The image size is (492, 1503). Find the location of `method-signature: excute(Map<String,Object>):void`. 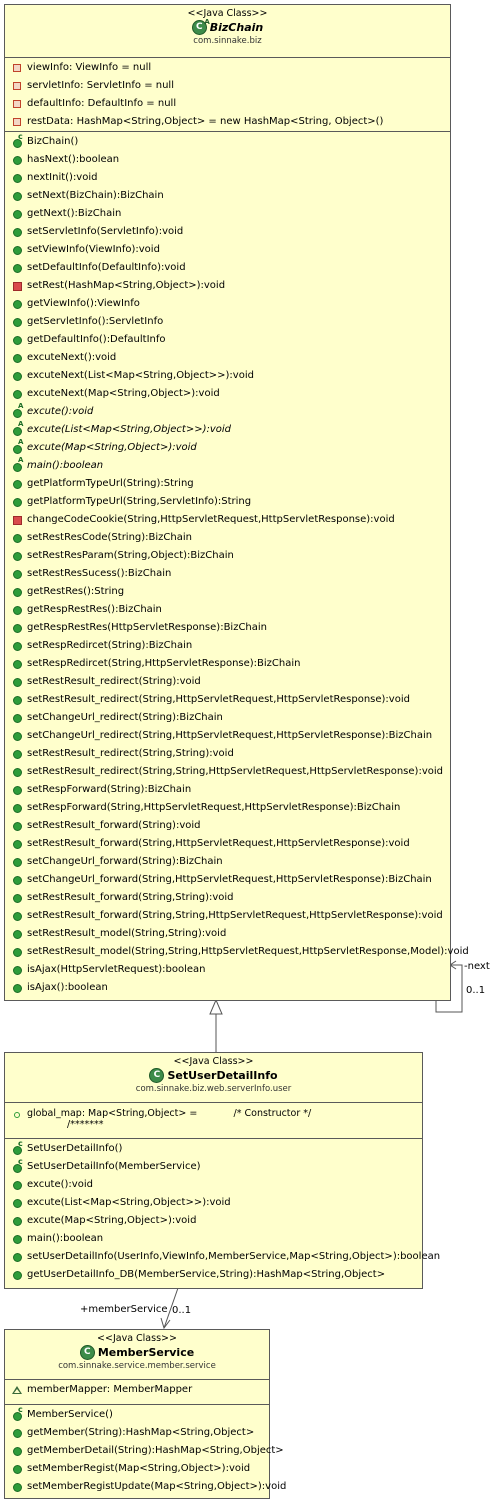

method-signature: excute(Map<String,Object>):void is located at coordinates (112, 1220).